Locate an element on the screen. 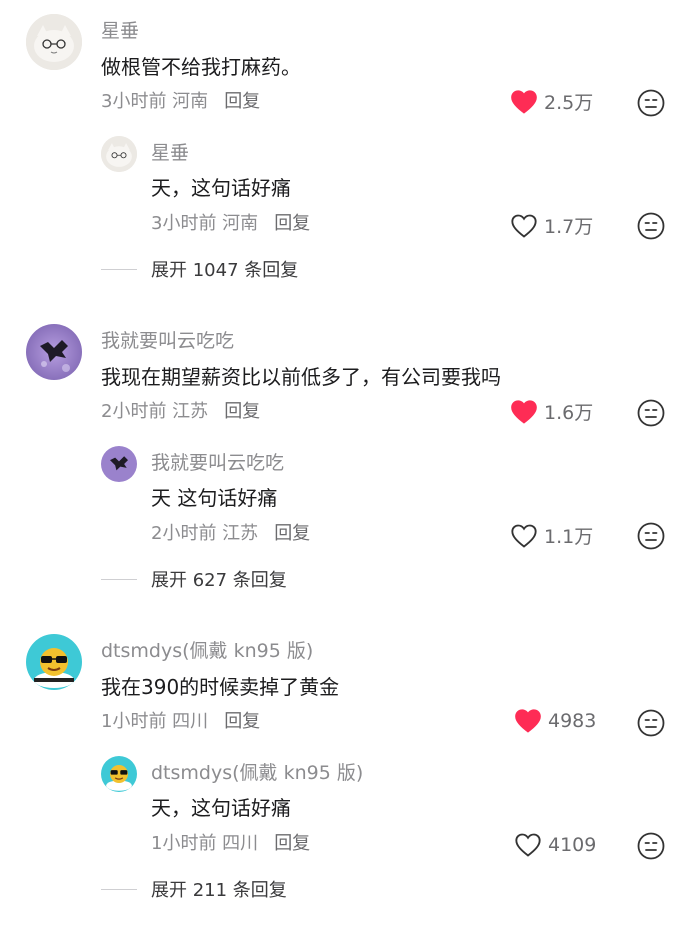  comment-text: 做根管不给我打麻药。 is located at coordinates (201, 67).